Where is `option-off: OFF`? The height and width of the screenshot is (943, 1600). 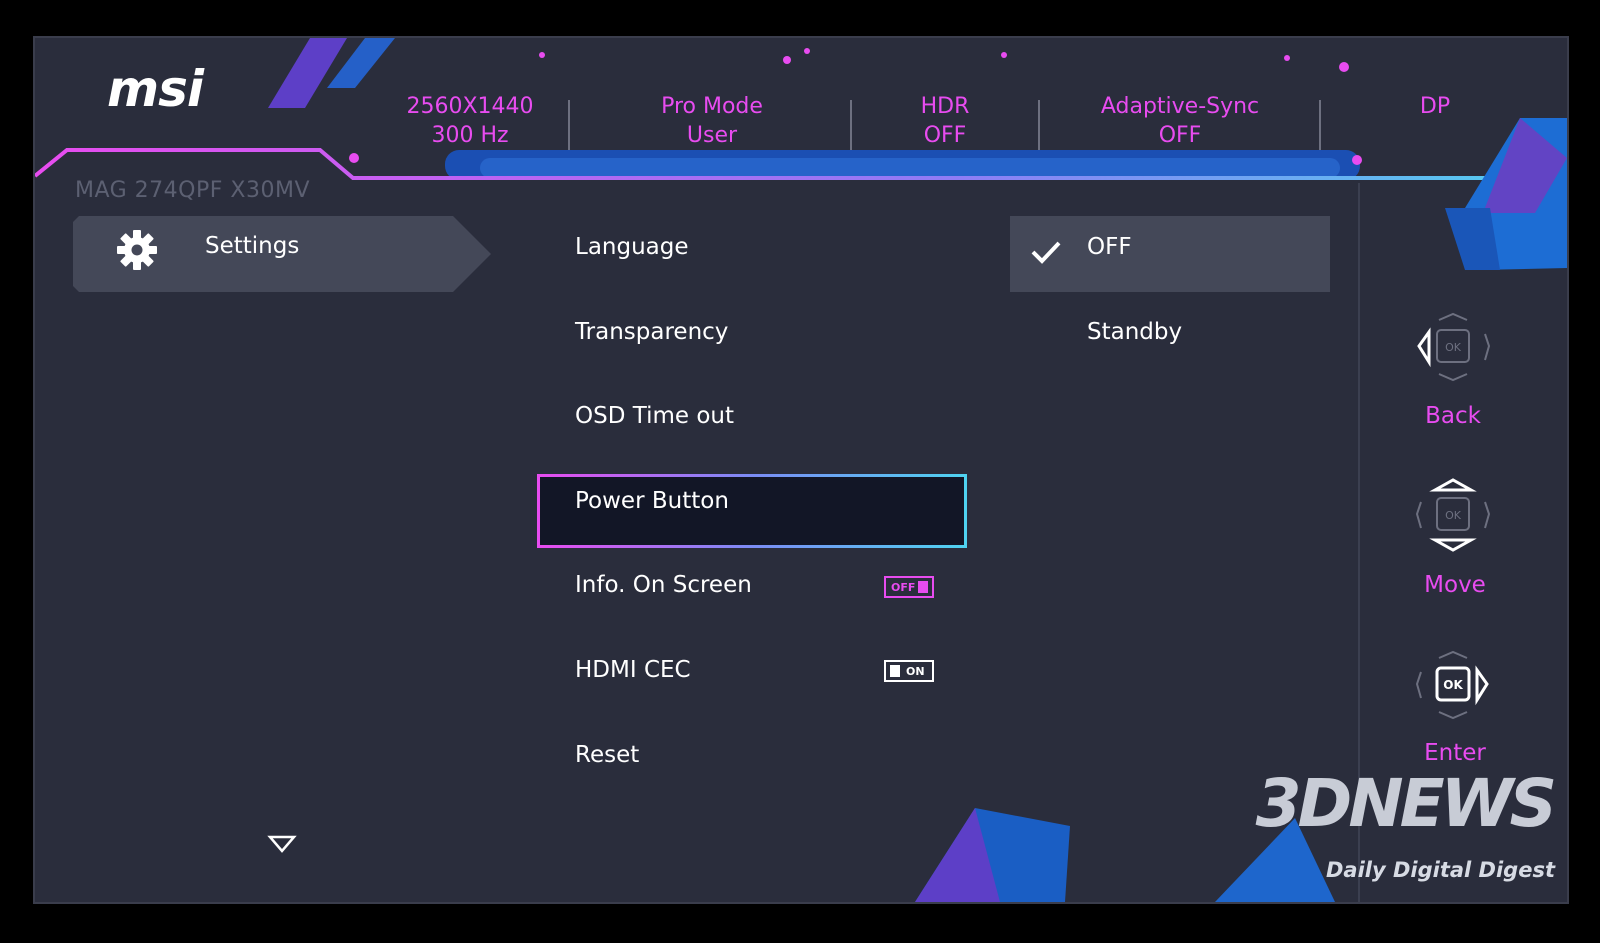
option-off: OFF is located at coordinates (1109, 247).